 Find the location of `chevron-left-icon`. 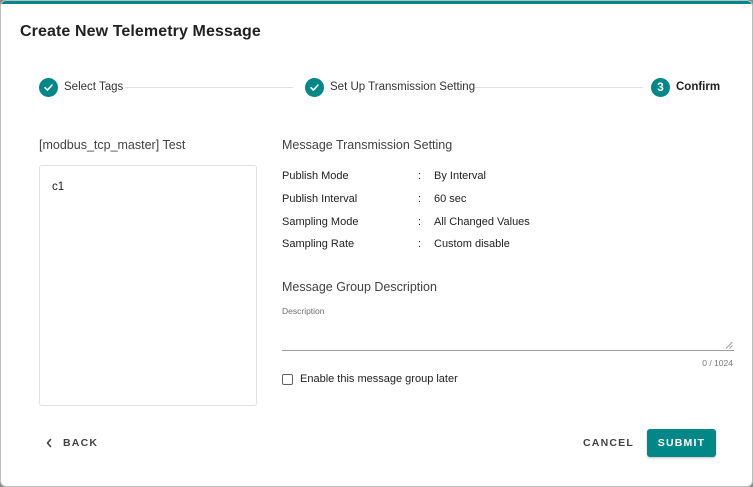

chevron-left-icon is located at coordinates (49, 443).